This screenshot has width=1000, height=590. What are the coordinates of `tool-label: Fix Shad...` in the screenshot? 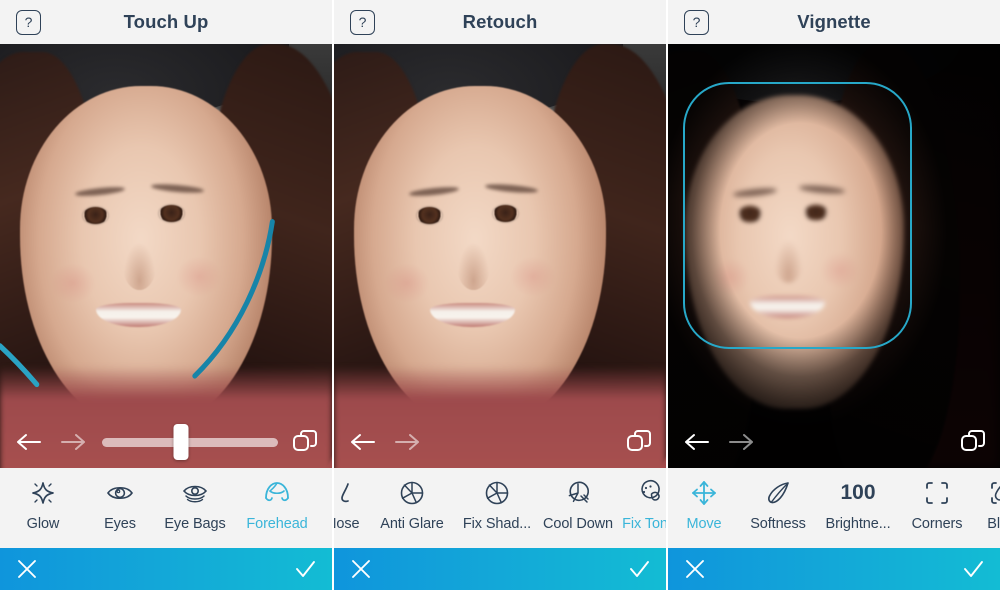 It's located at (497, 524).